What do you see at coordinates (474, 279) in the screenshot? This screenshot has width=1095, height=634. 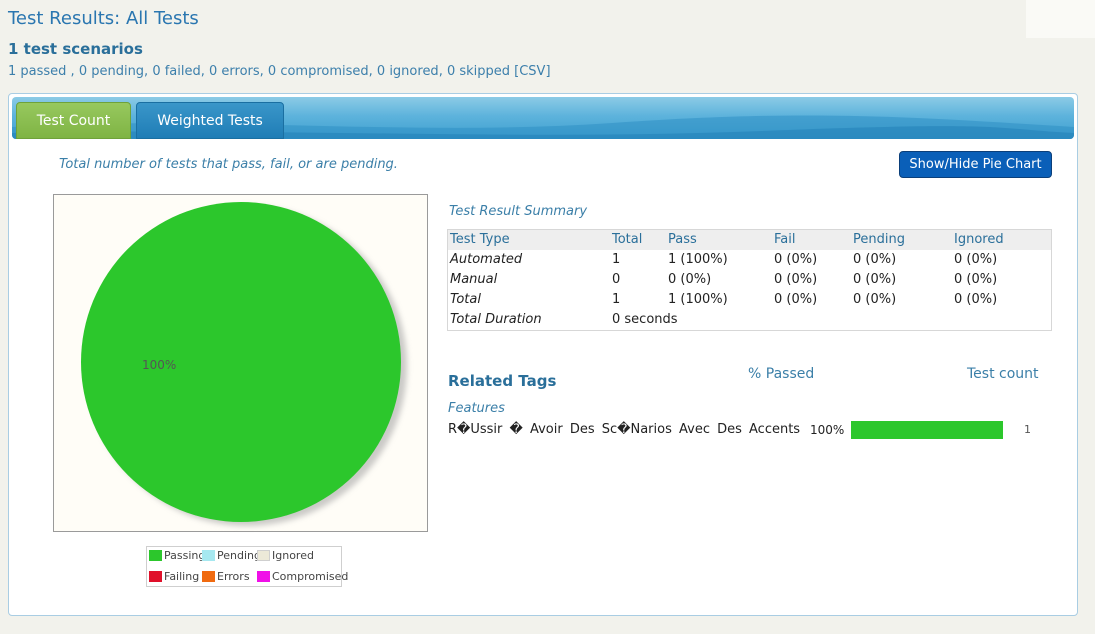 I see `row-type: Manual` at bounding box center [474, 279].